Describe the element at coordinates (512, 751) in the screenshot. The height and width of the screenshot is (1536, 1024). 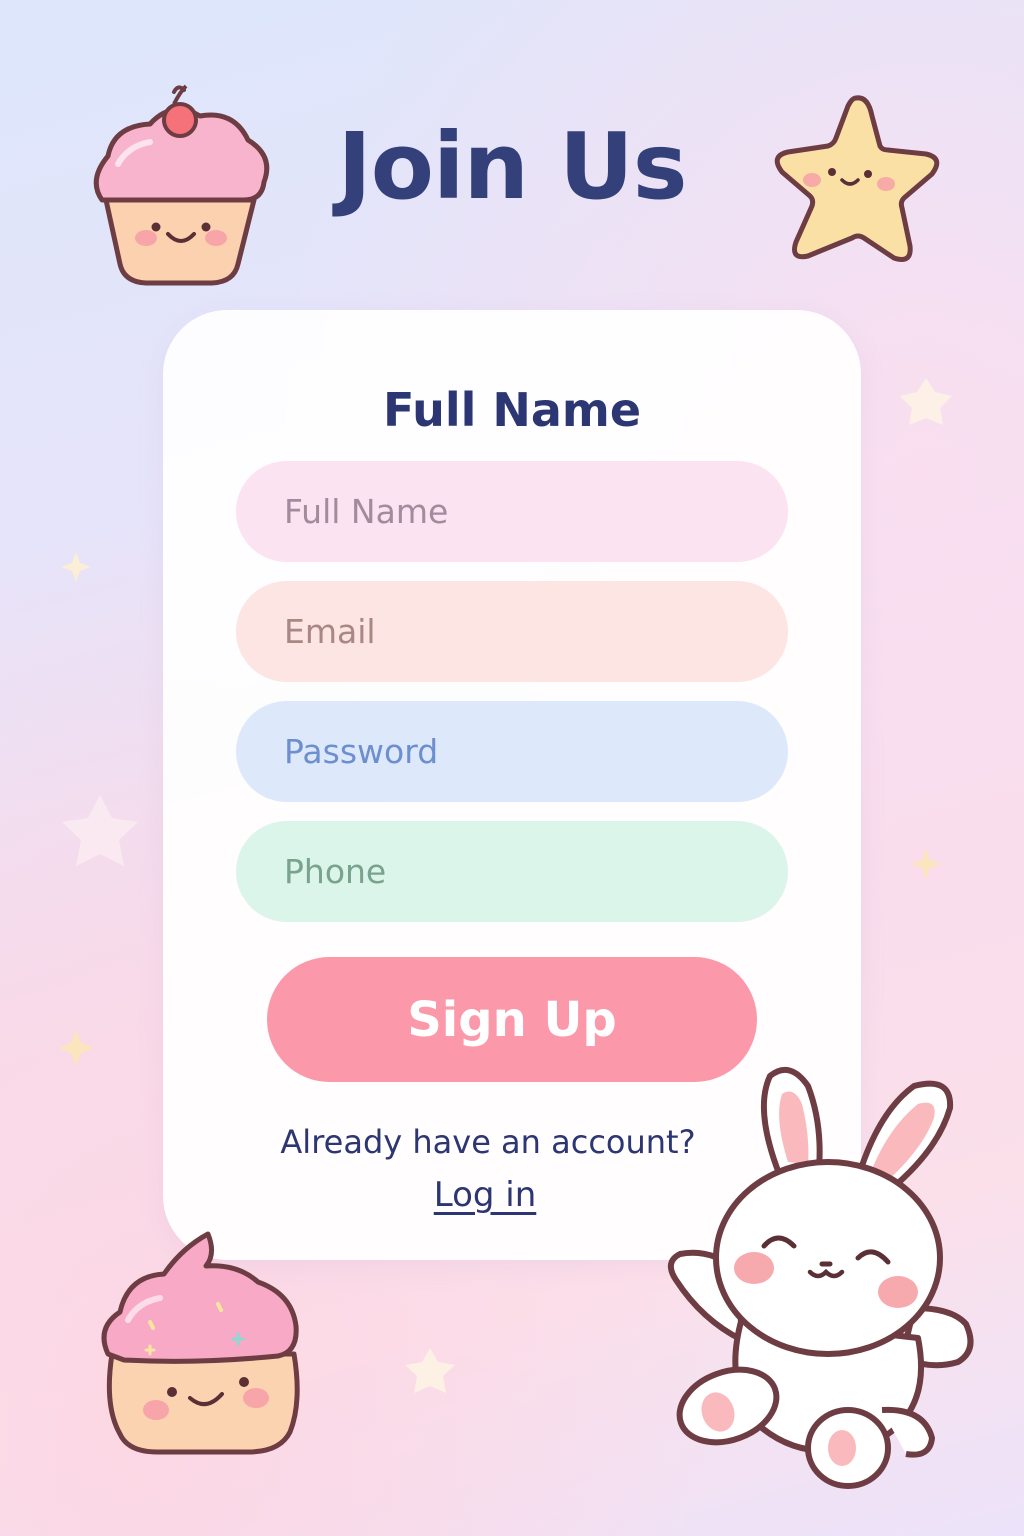
I see `password-input` at that location.